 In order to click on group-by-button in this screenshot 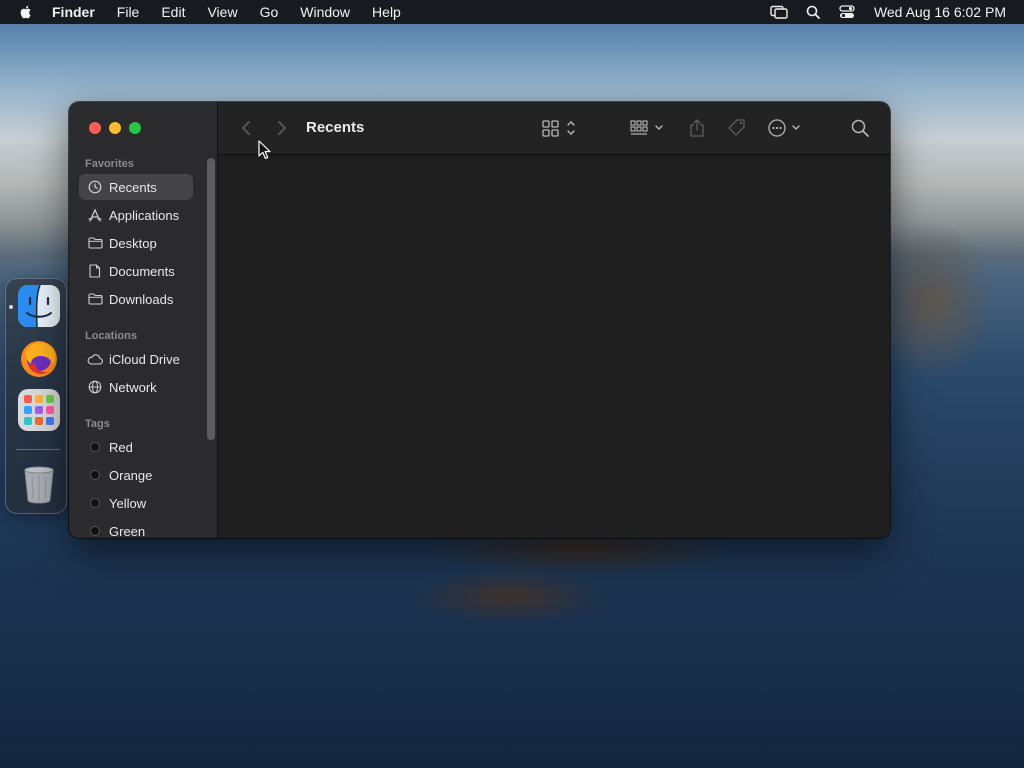, I will do `click(649, 128)`.